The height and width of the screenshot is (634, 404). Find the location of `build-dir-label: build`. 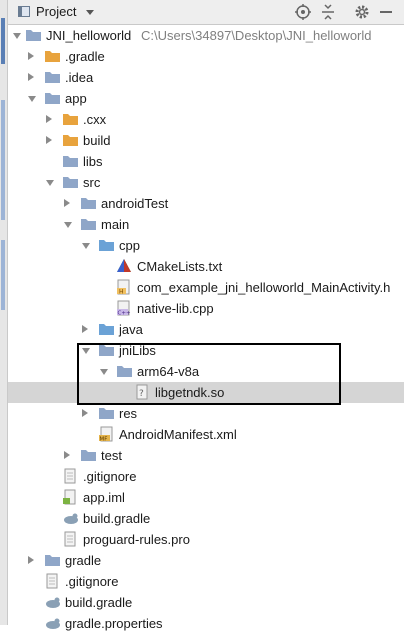

build-dir-label: build is located at coordinates (97, 140).